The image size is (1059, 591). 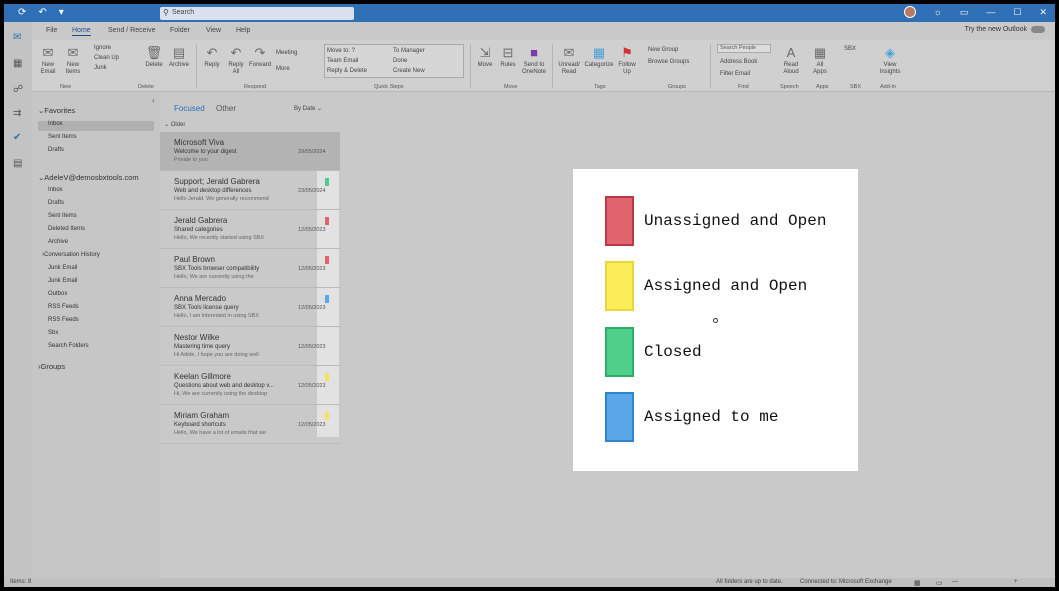 What do you see at coordinates (599, 57) in the screenshot?
I see `categorize-button: ▦ Categorize` at bounding box center [599, 57].